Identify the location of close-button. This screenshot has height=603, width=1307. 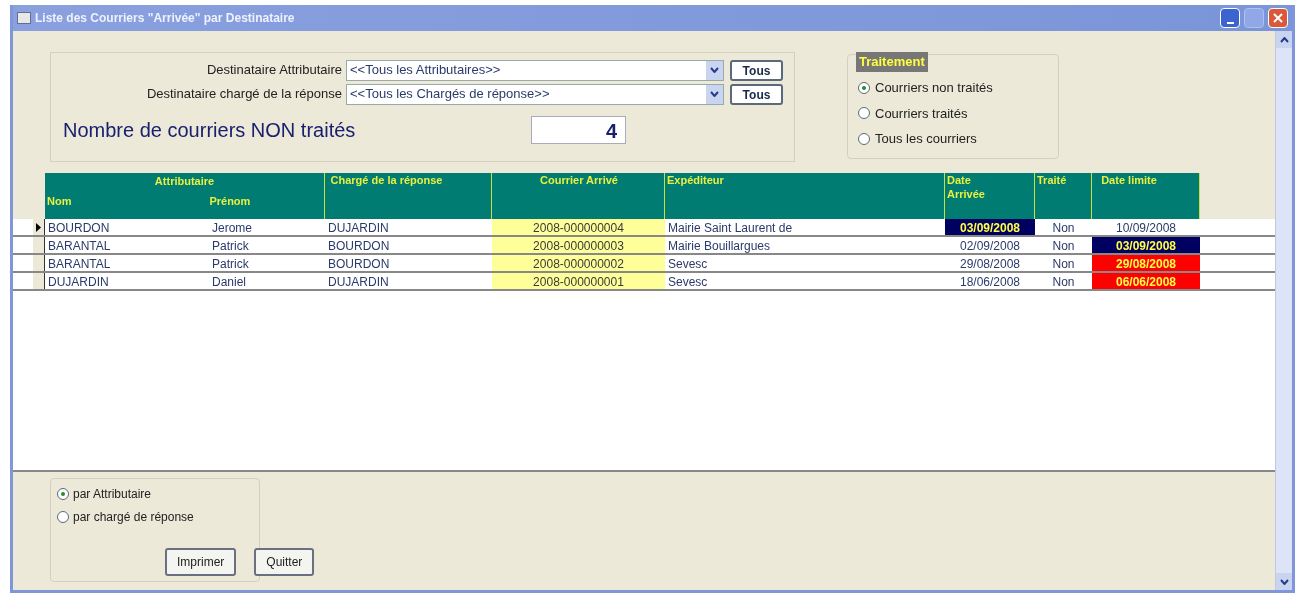
(1278, 18).